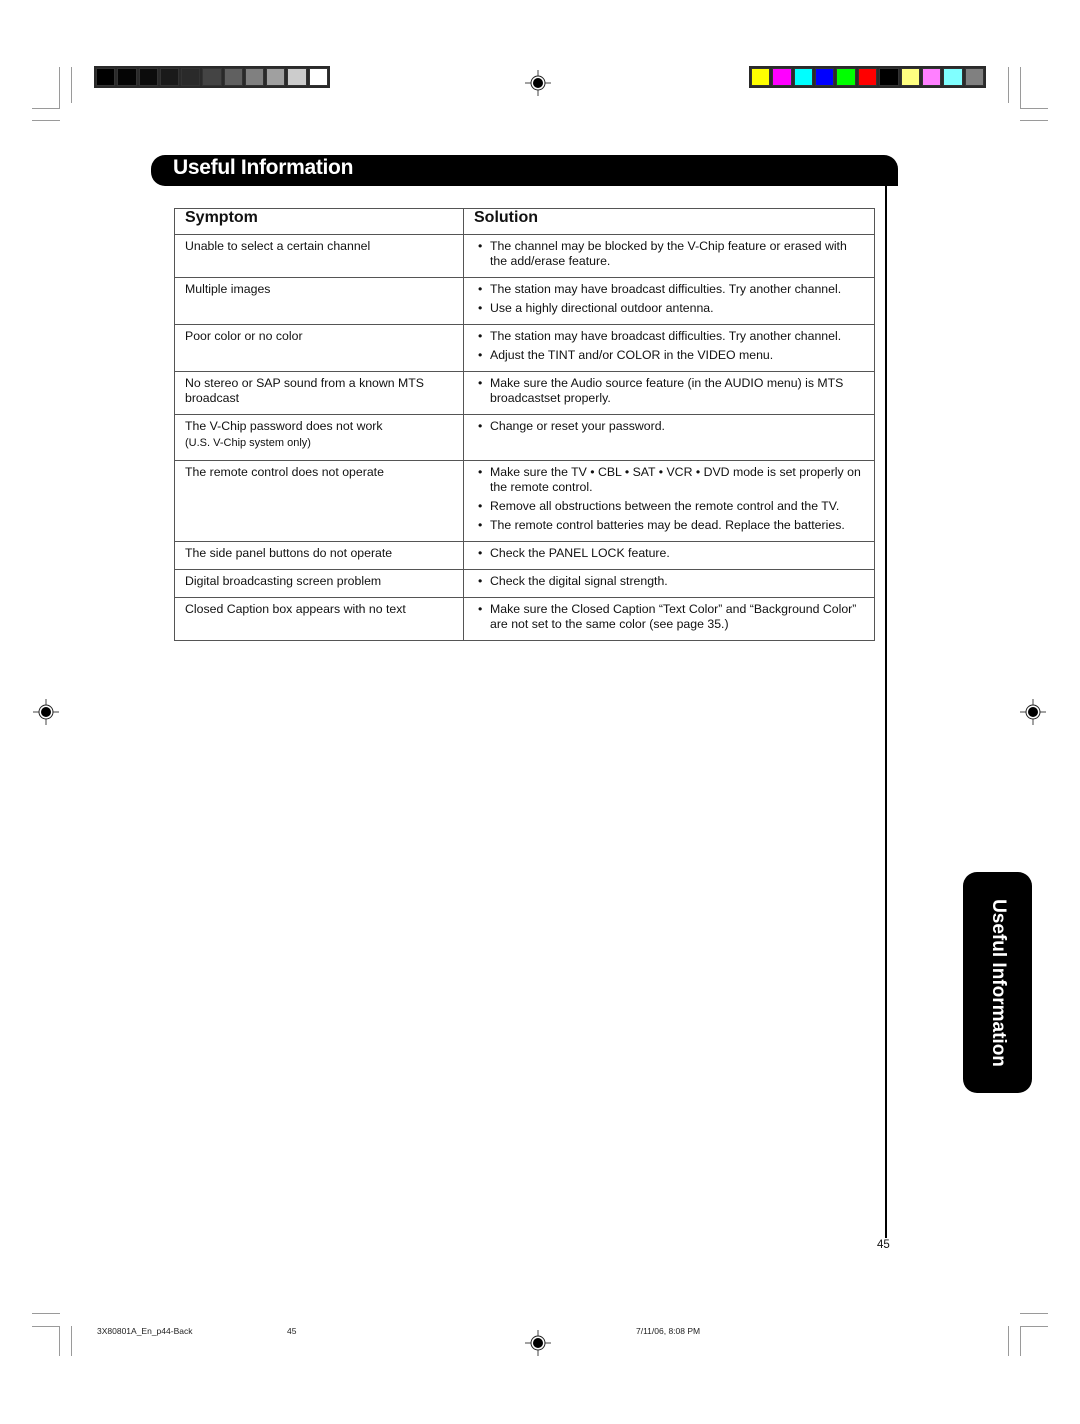 This screenshot has width=1080, height=1424. I want to click on symptom-text: Unable to select a certain channel, so click(278, 246).